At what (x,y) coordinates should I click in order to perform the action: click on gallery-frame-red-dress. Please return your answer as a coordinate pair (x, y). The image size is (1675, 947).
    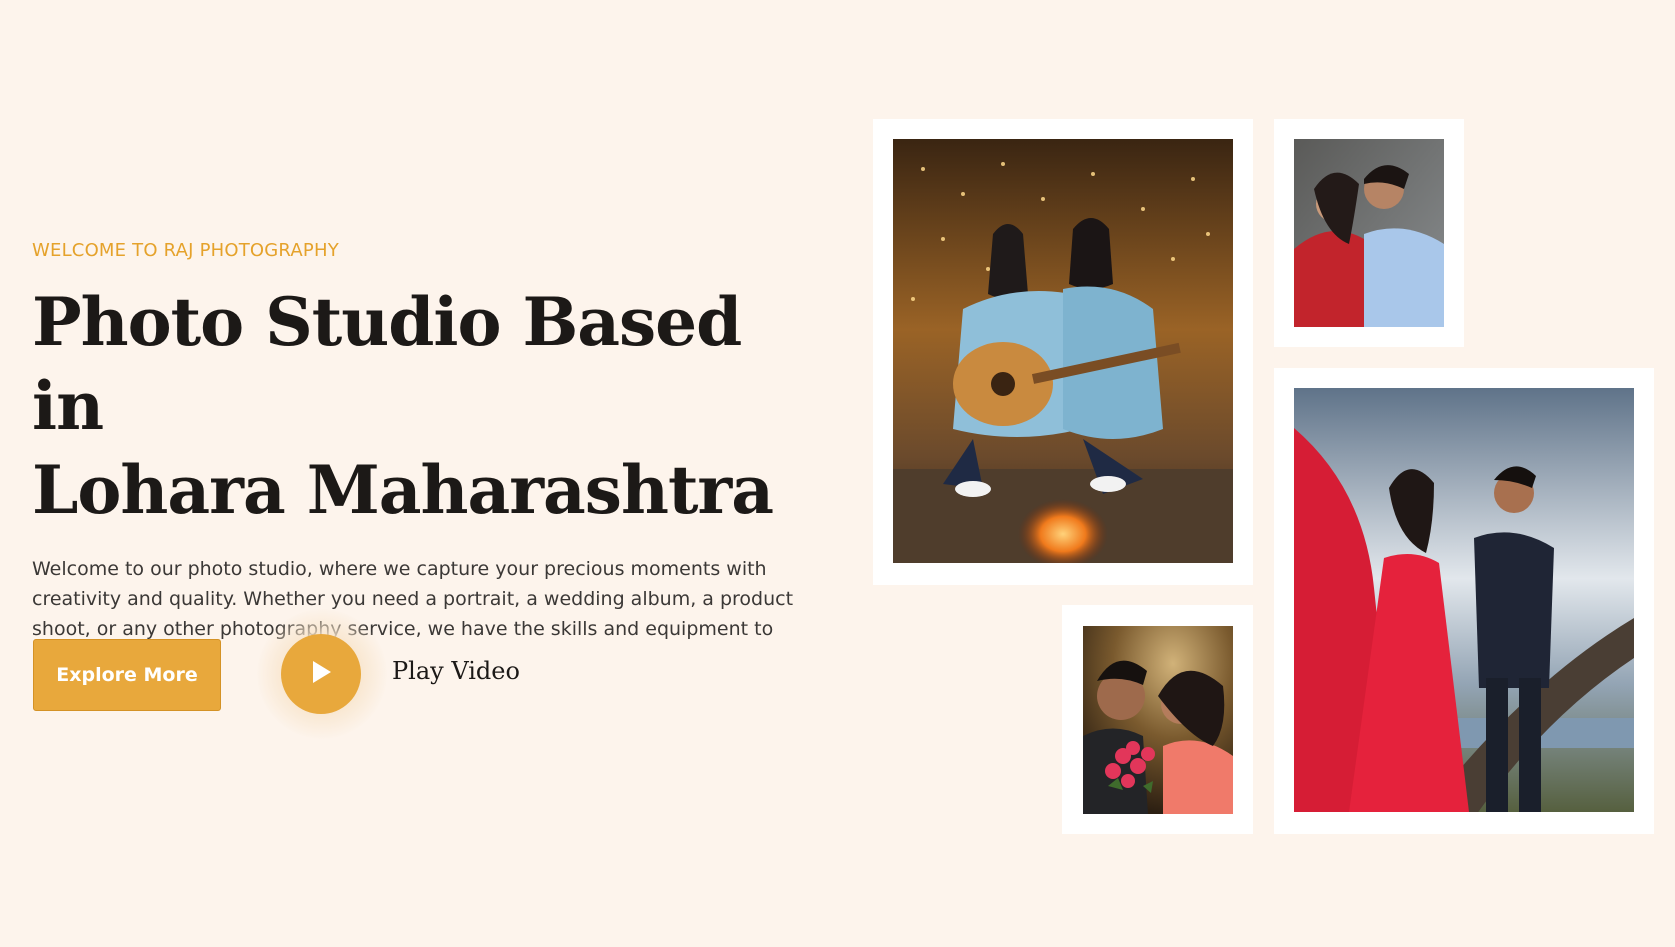
    Looking at the image, I should click on (1464, 601).